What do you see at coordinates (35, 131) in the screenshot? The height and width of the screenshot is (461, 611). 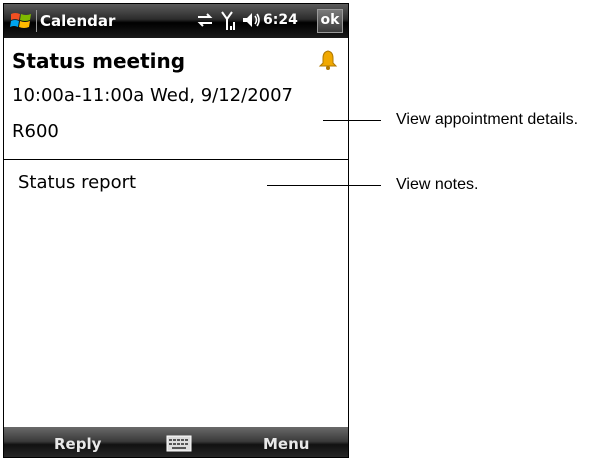 I see `appointment-location: R600` at bounding box center [35, 131].